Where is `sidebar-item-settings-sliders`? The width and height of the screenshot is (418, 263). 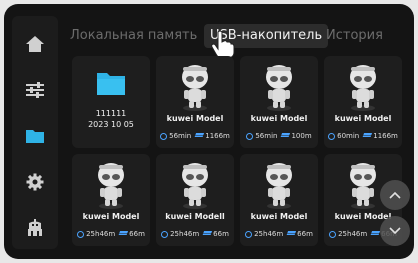 sidebar-item-settings-sliders is located at coordinates (35, 90).